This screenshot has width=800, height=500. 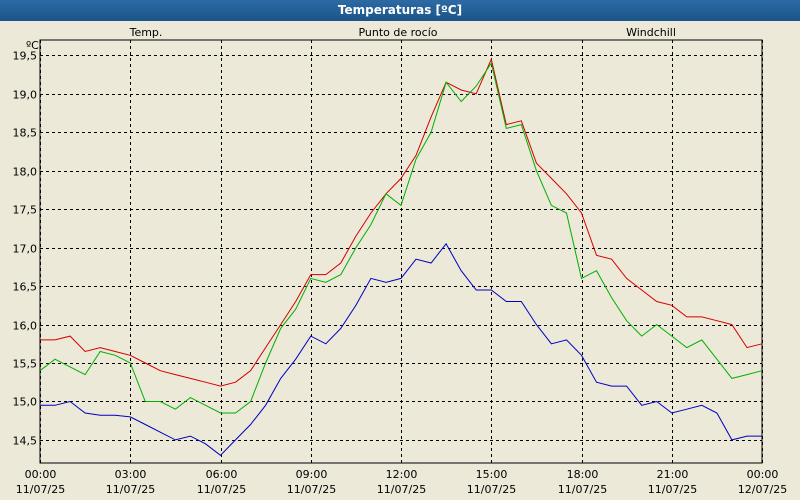 What do you see at coordinates (492, 474) in the screenshot?
I see `x-tick-time: 15:00` at bounding box center [492, 474].